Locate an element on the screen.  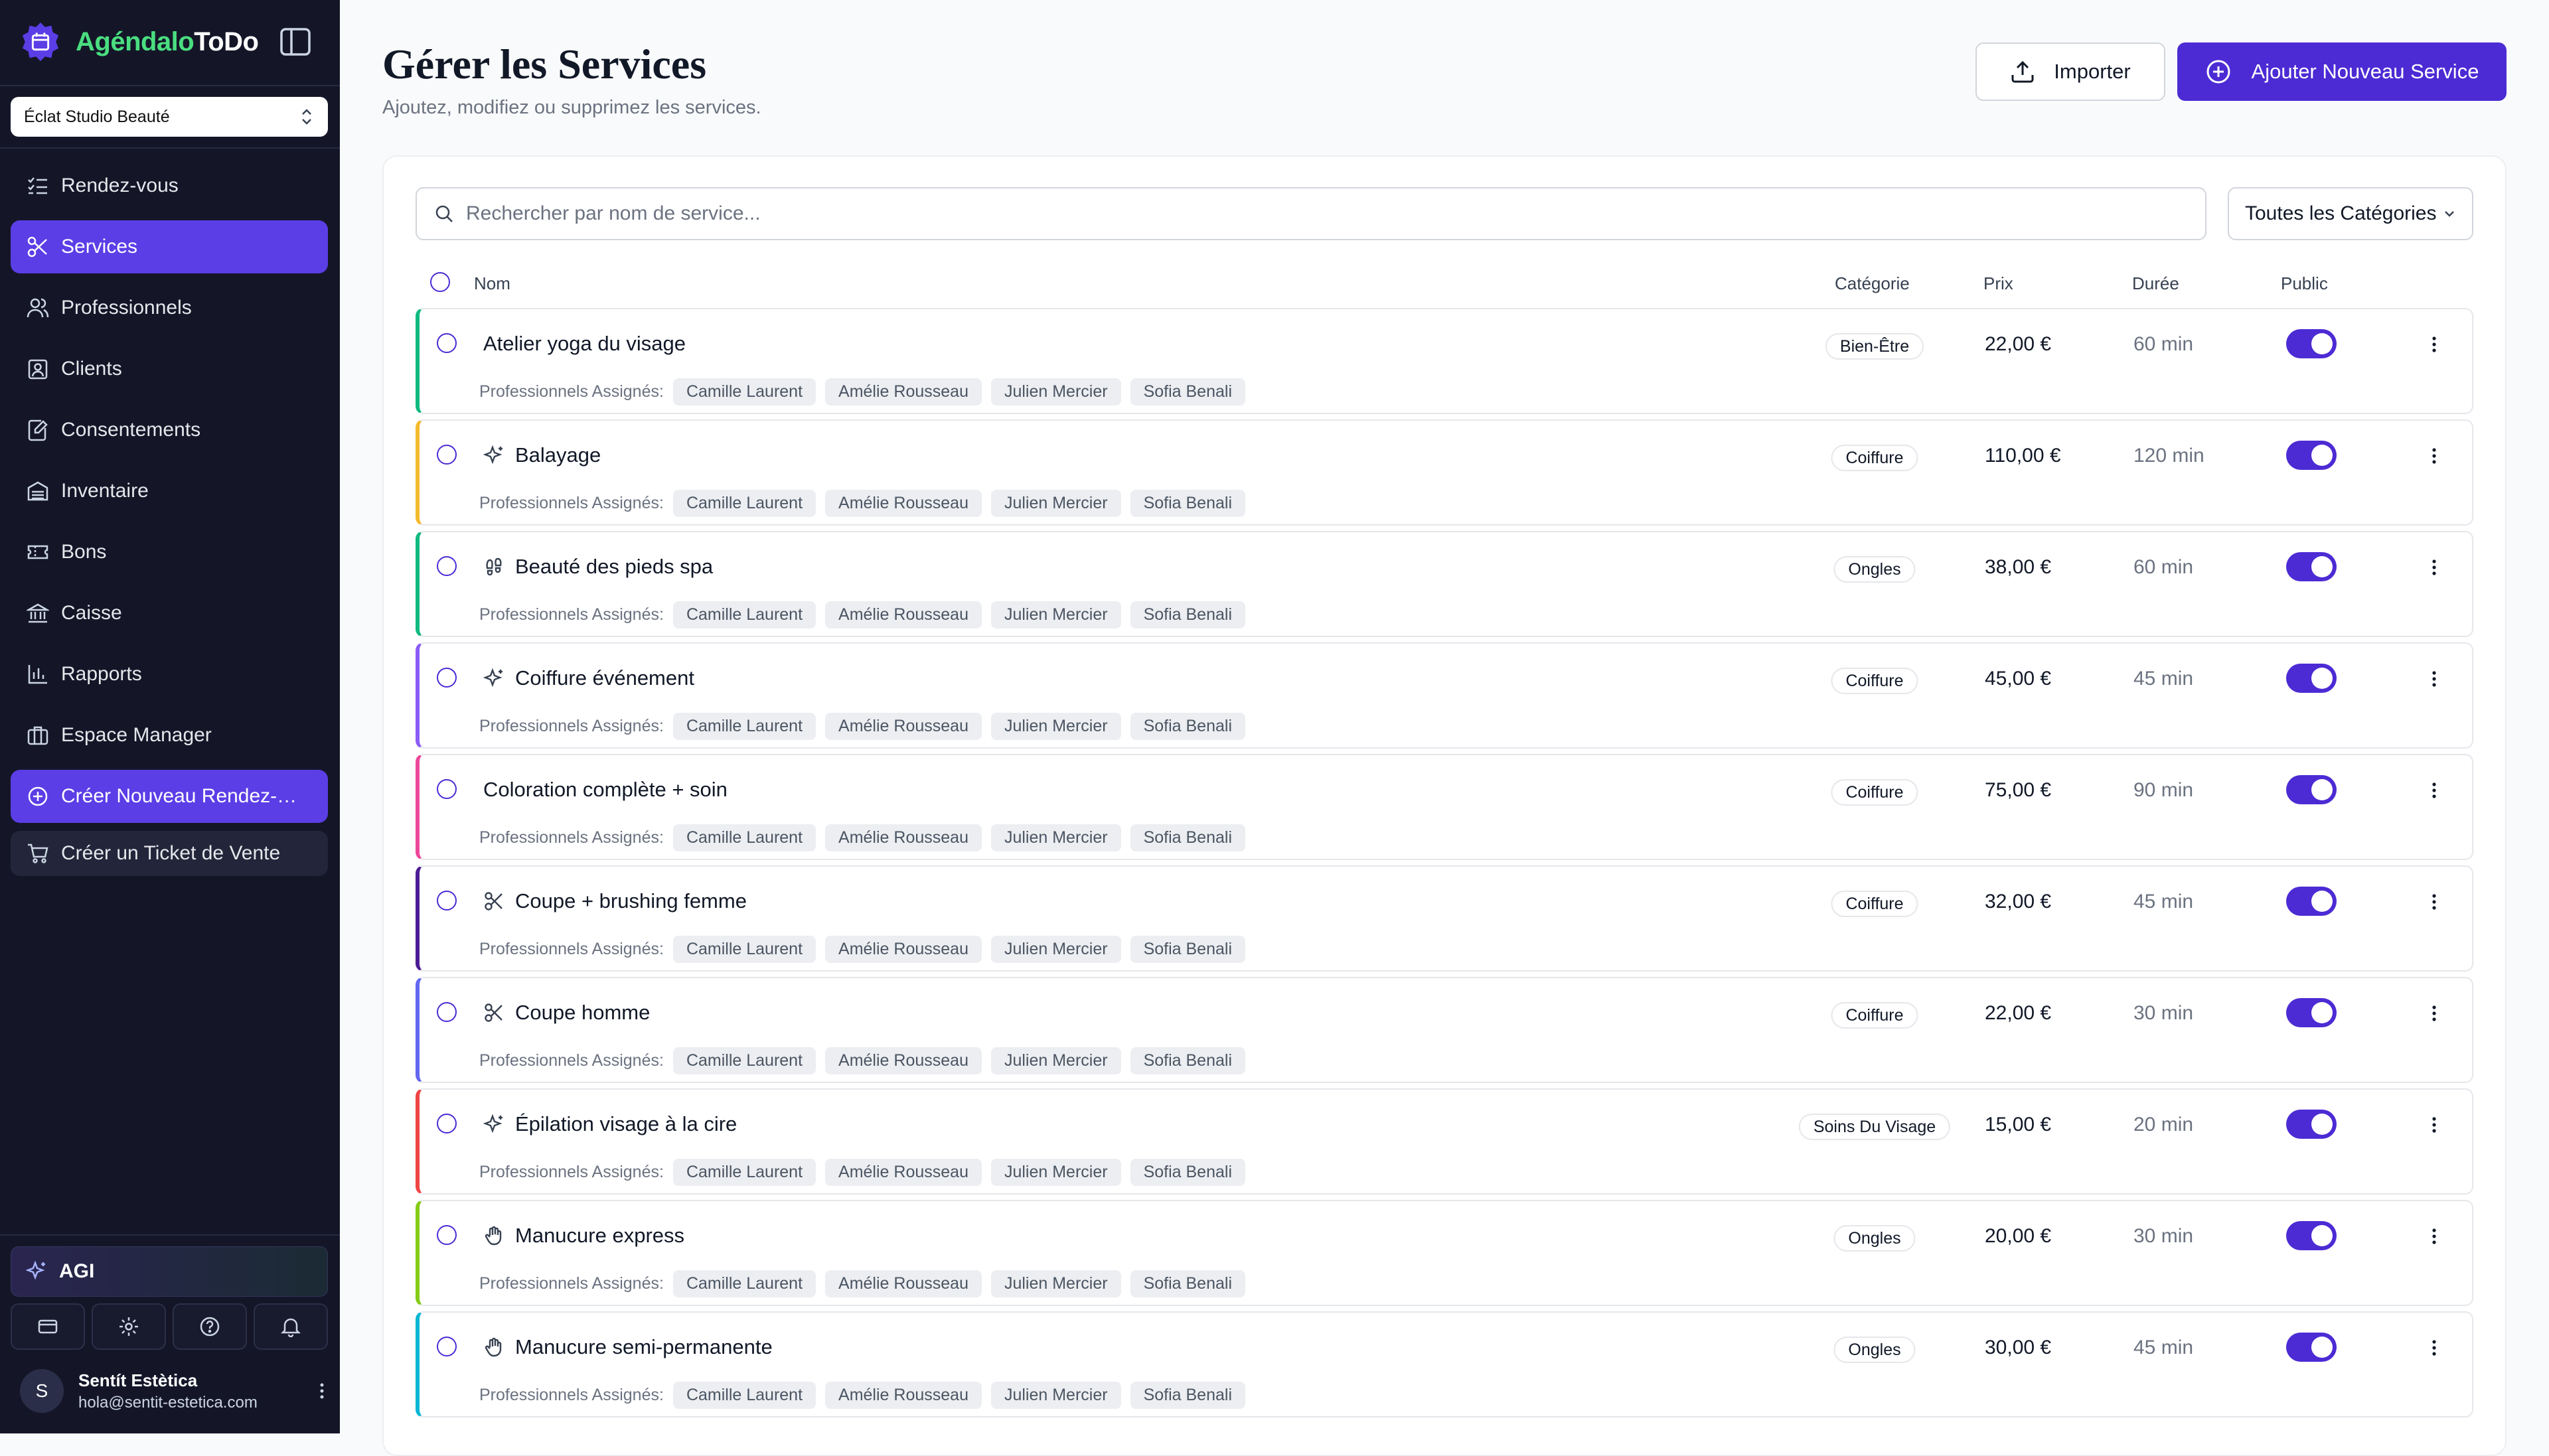
sidebar-item-label: Services is located at coordinates (99, 246).